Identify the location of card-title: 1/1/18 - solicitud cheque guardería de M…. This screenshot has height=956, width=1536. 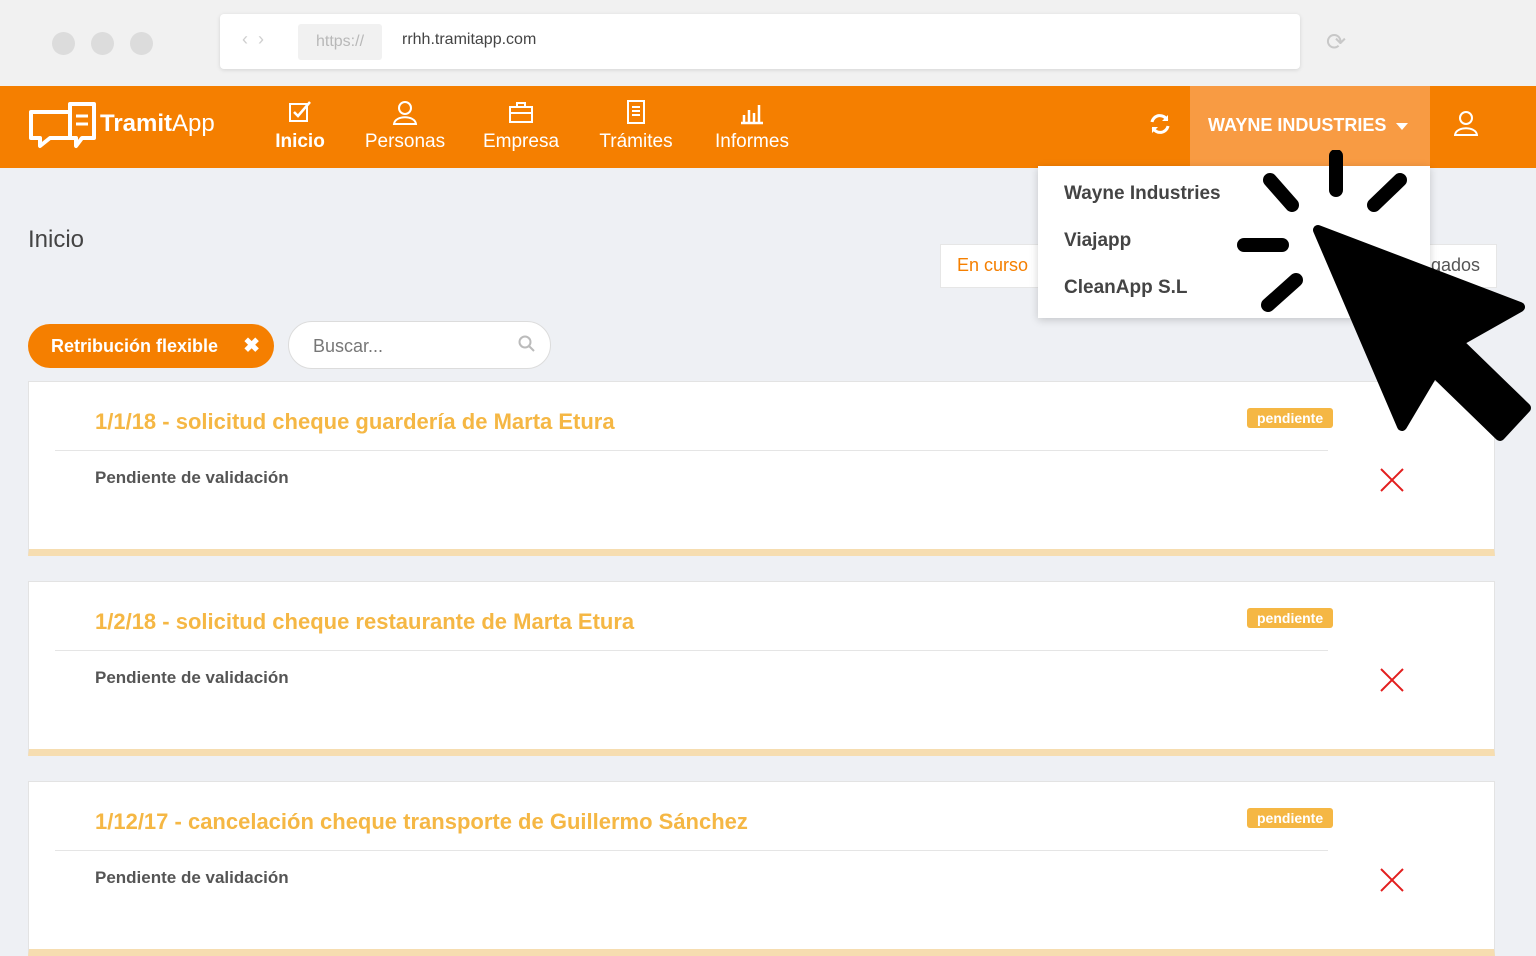
(355, 422).